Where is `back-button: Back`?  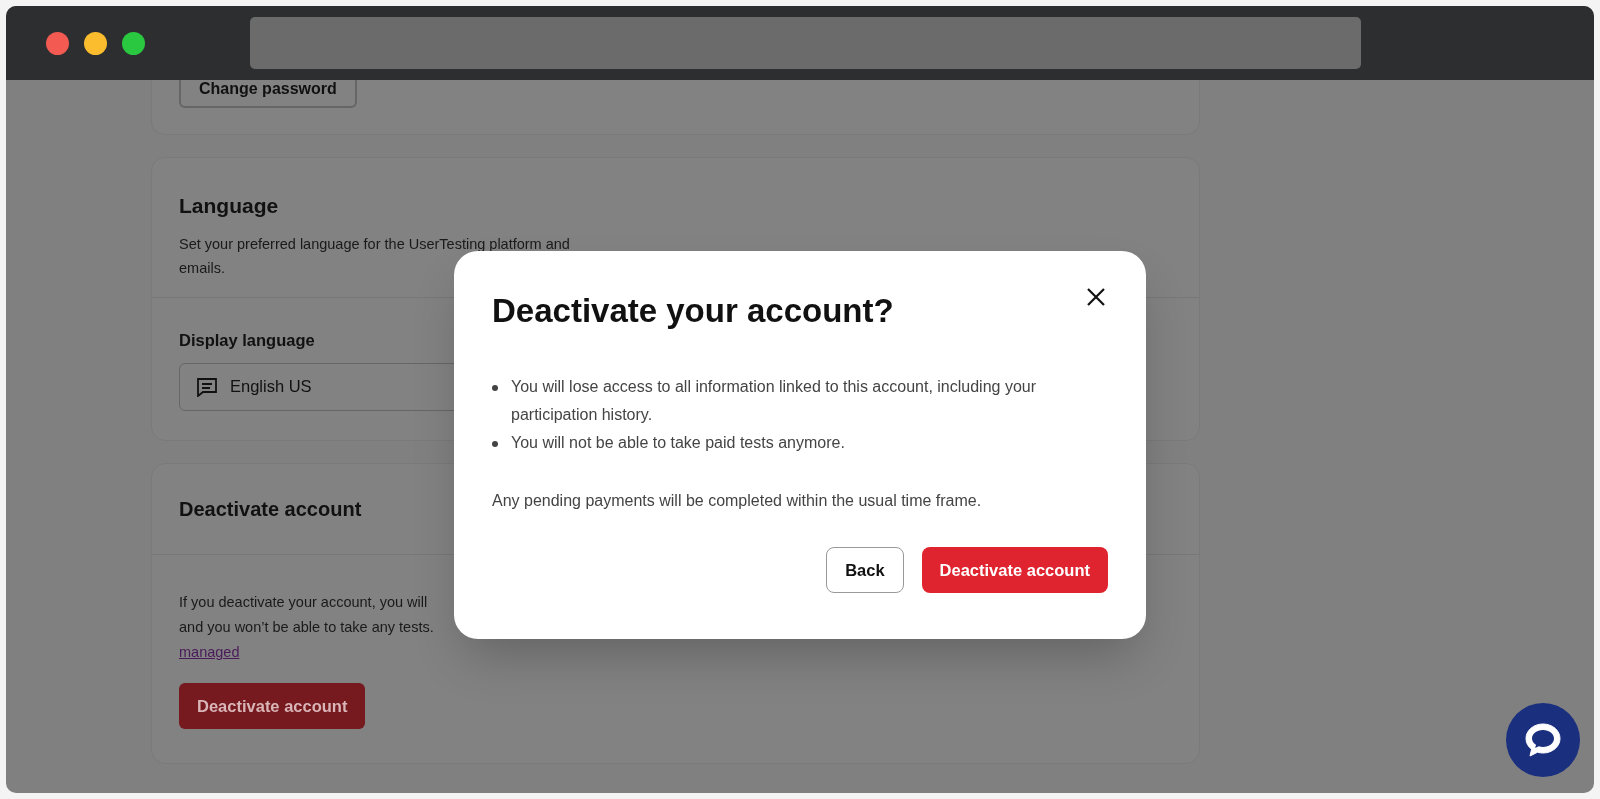
back-button: Back is located at coordinates (865, 570).